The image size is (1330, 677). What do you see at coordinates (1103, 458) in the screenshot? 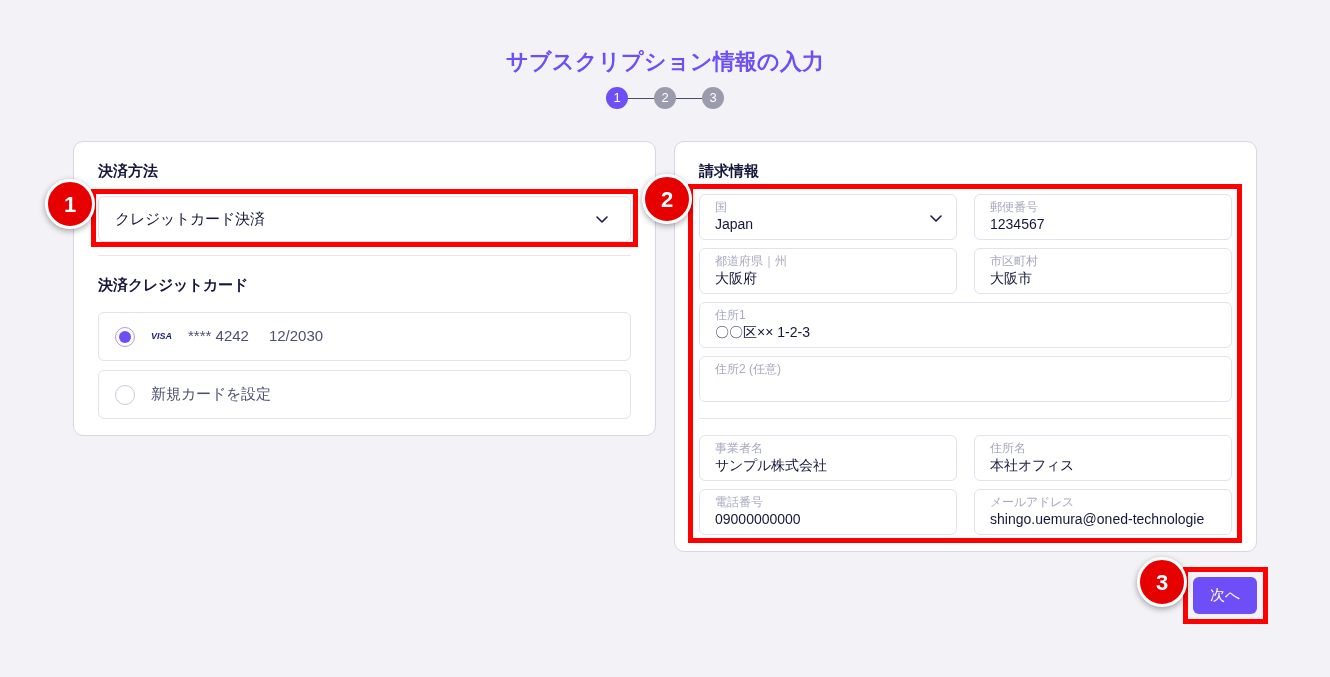
I see `text-field: 住所名 本社オフィス` at bounding box center [1103, 458].